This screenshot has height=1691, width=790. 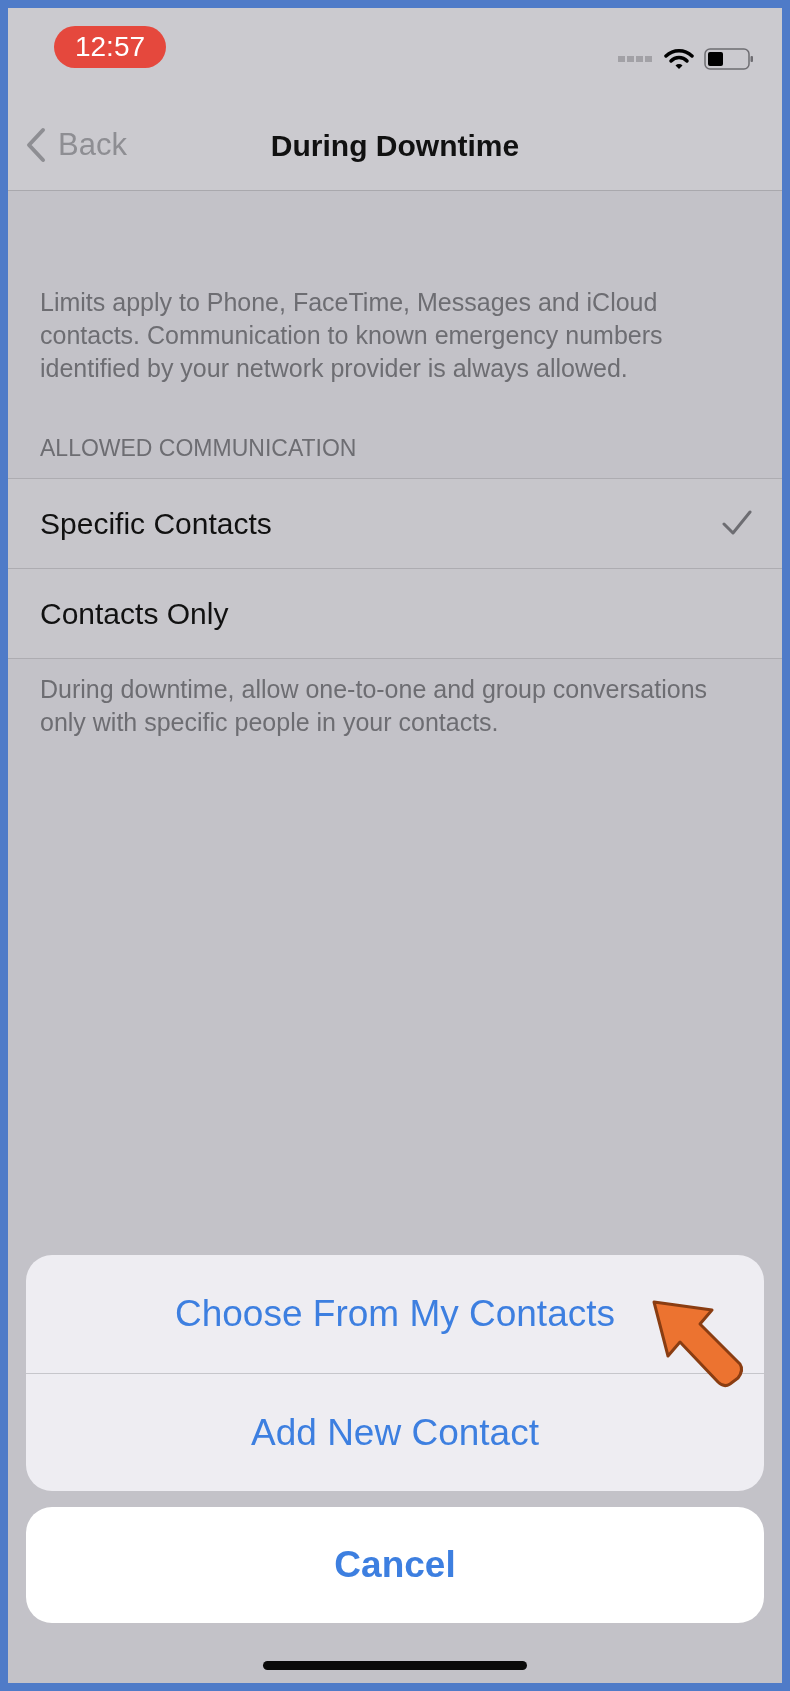 What do you see at coordinates (156, 523) in the screenshot?
I see `option-label: Specific Contacts` at bounding box center [156, 523].